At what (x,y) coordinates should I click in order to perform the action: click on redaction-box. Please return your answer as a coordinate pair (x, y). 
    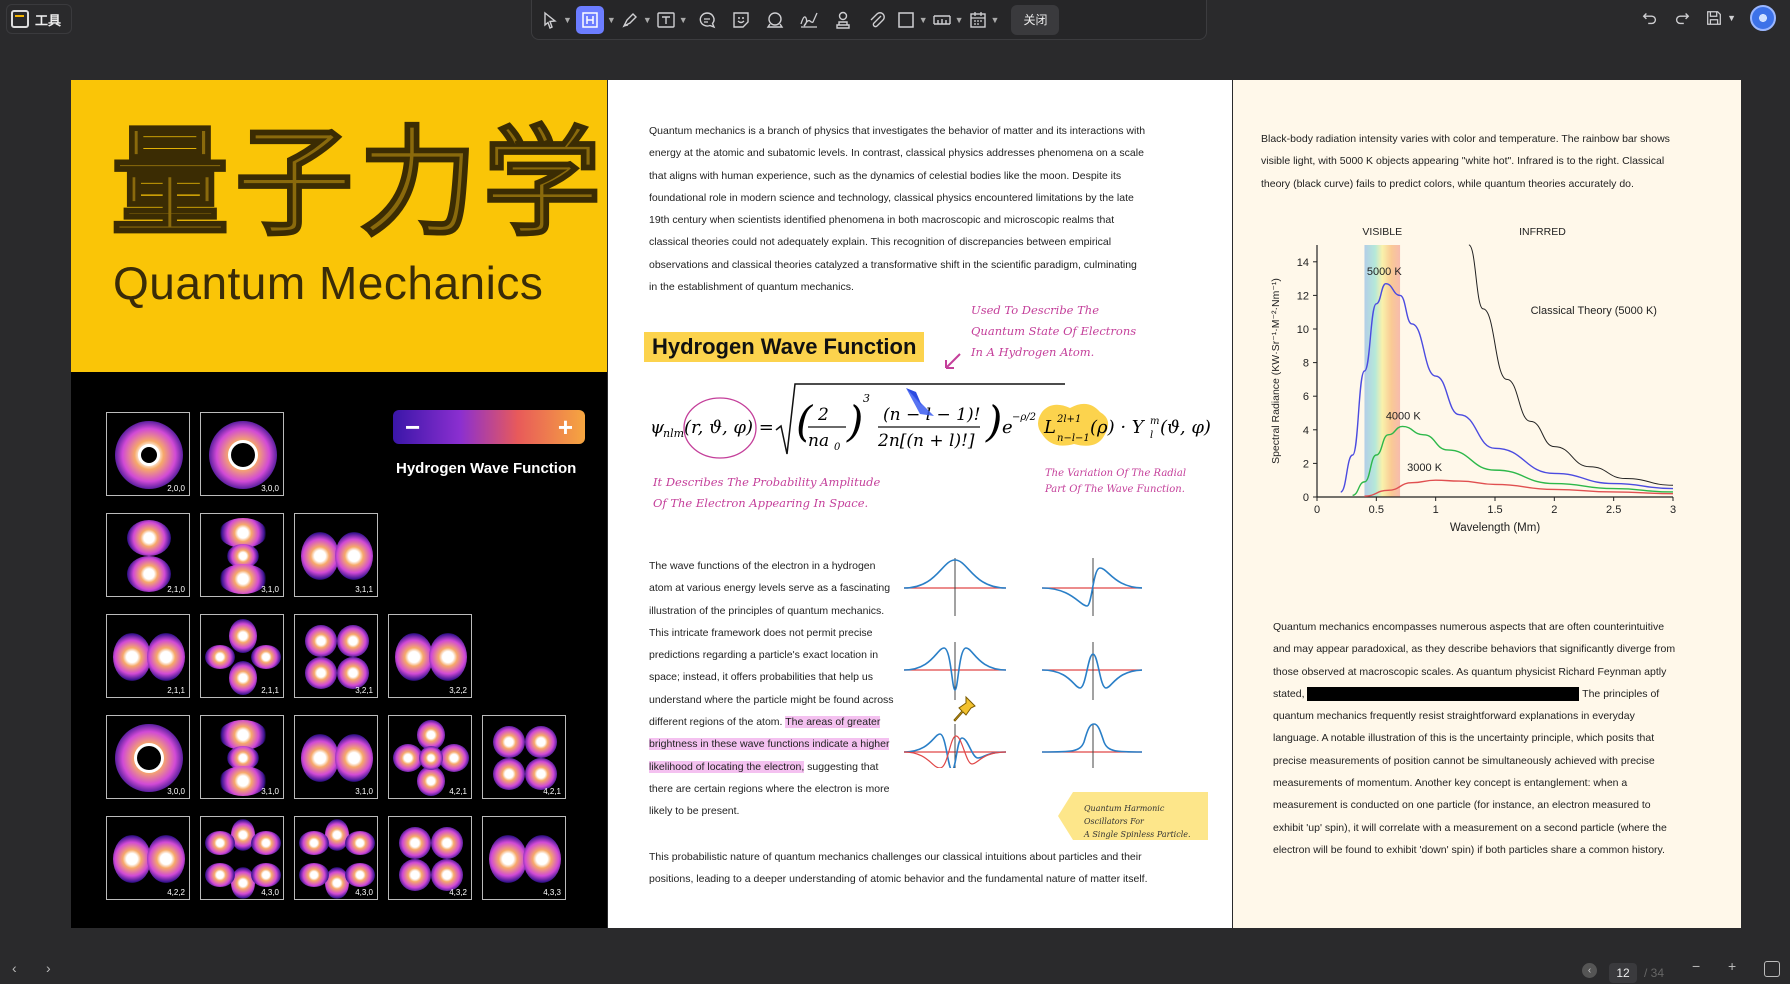
    Looking at the image, I should click on (1443, 694).